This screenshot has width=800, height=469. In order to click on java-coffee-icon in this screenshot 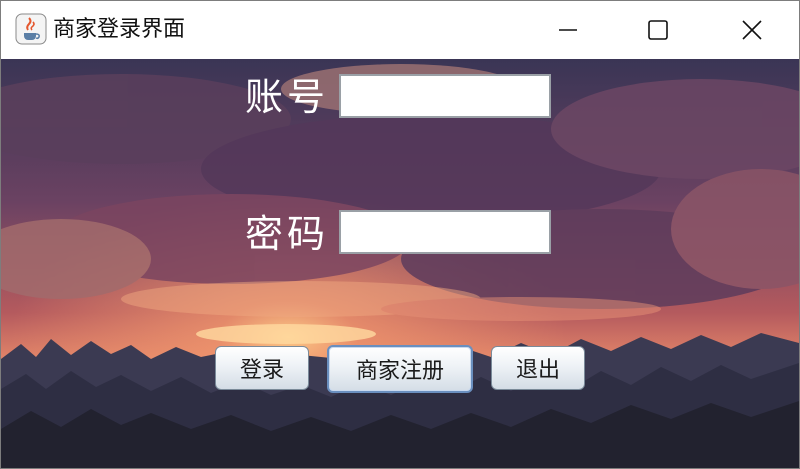, I will do `click(31, 29)`.